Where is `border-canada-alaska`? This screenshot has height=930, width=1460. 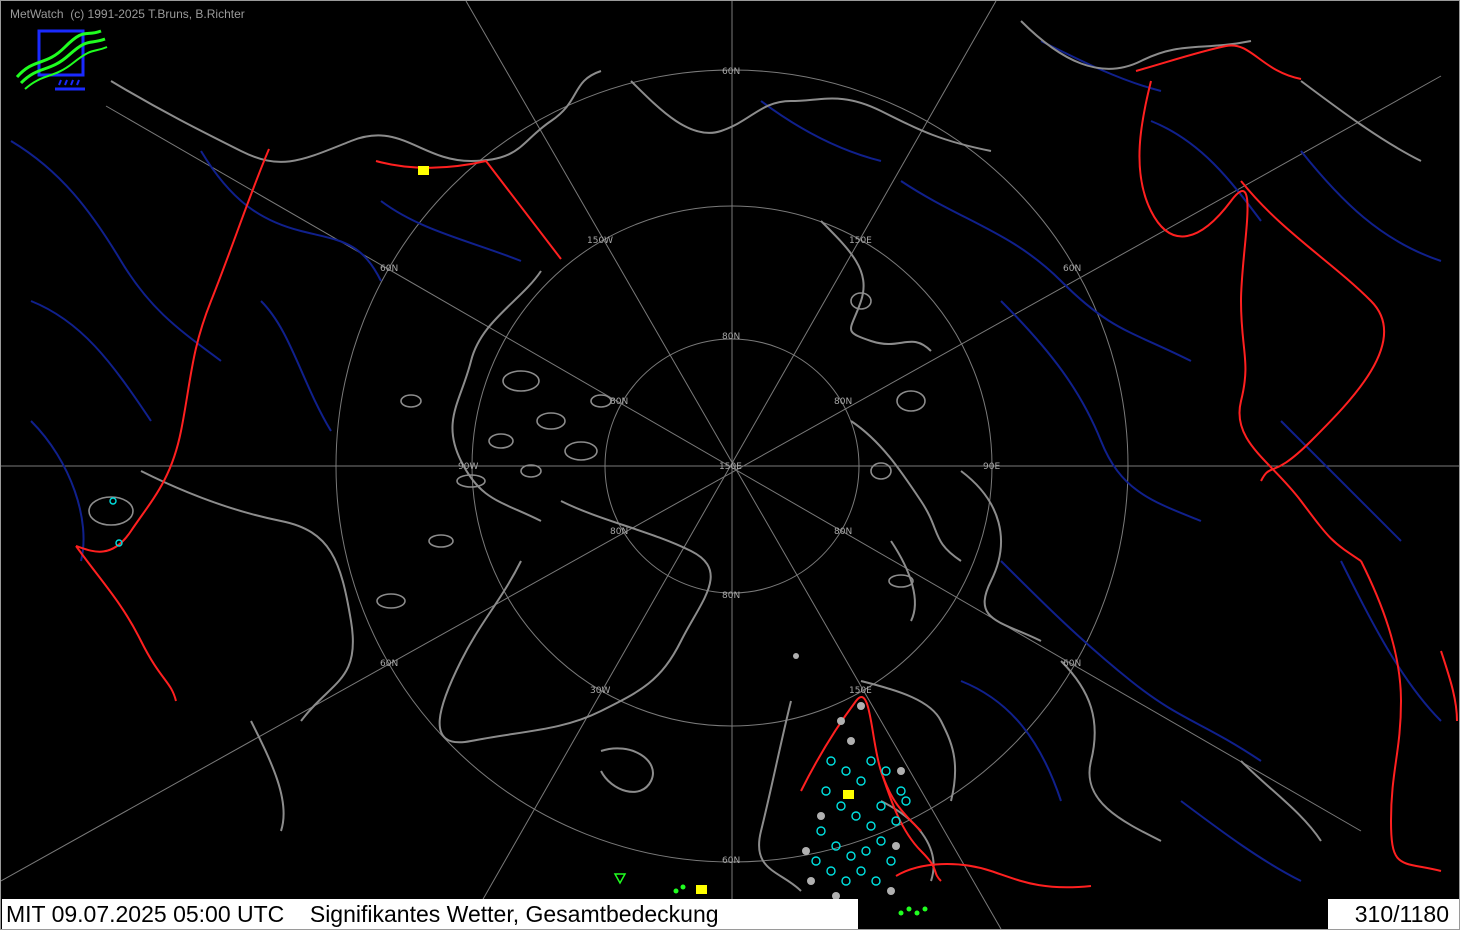
border-canada-alaska is located at coordinates (172, 350).